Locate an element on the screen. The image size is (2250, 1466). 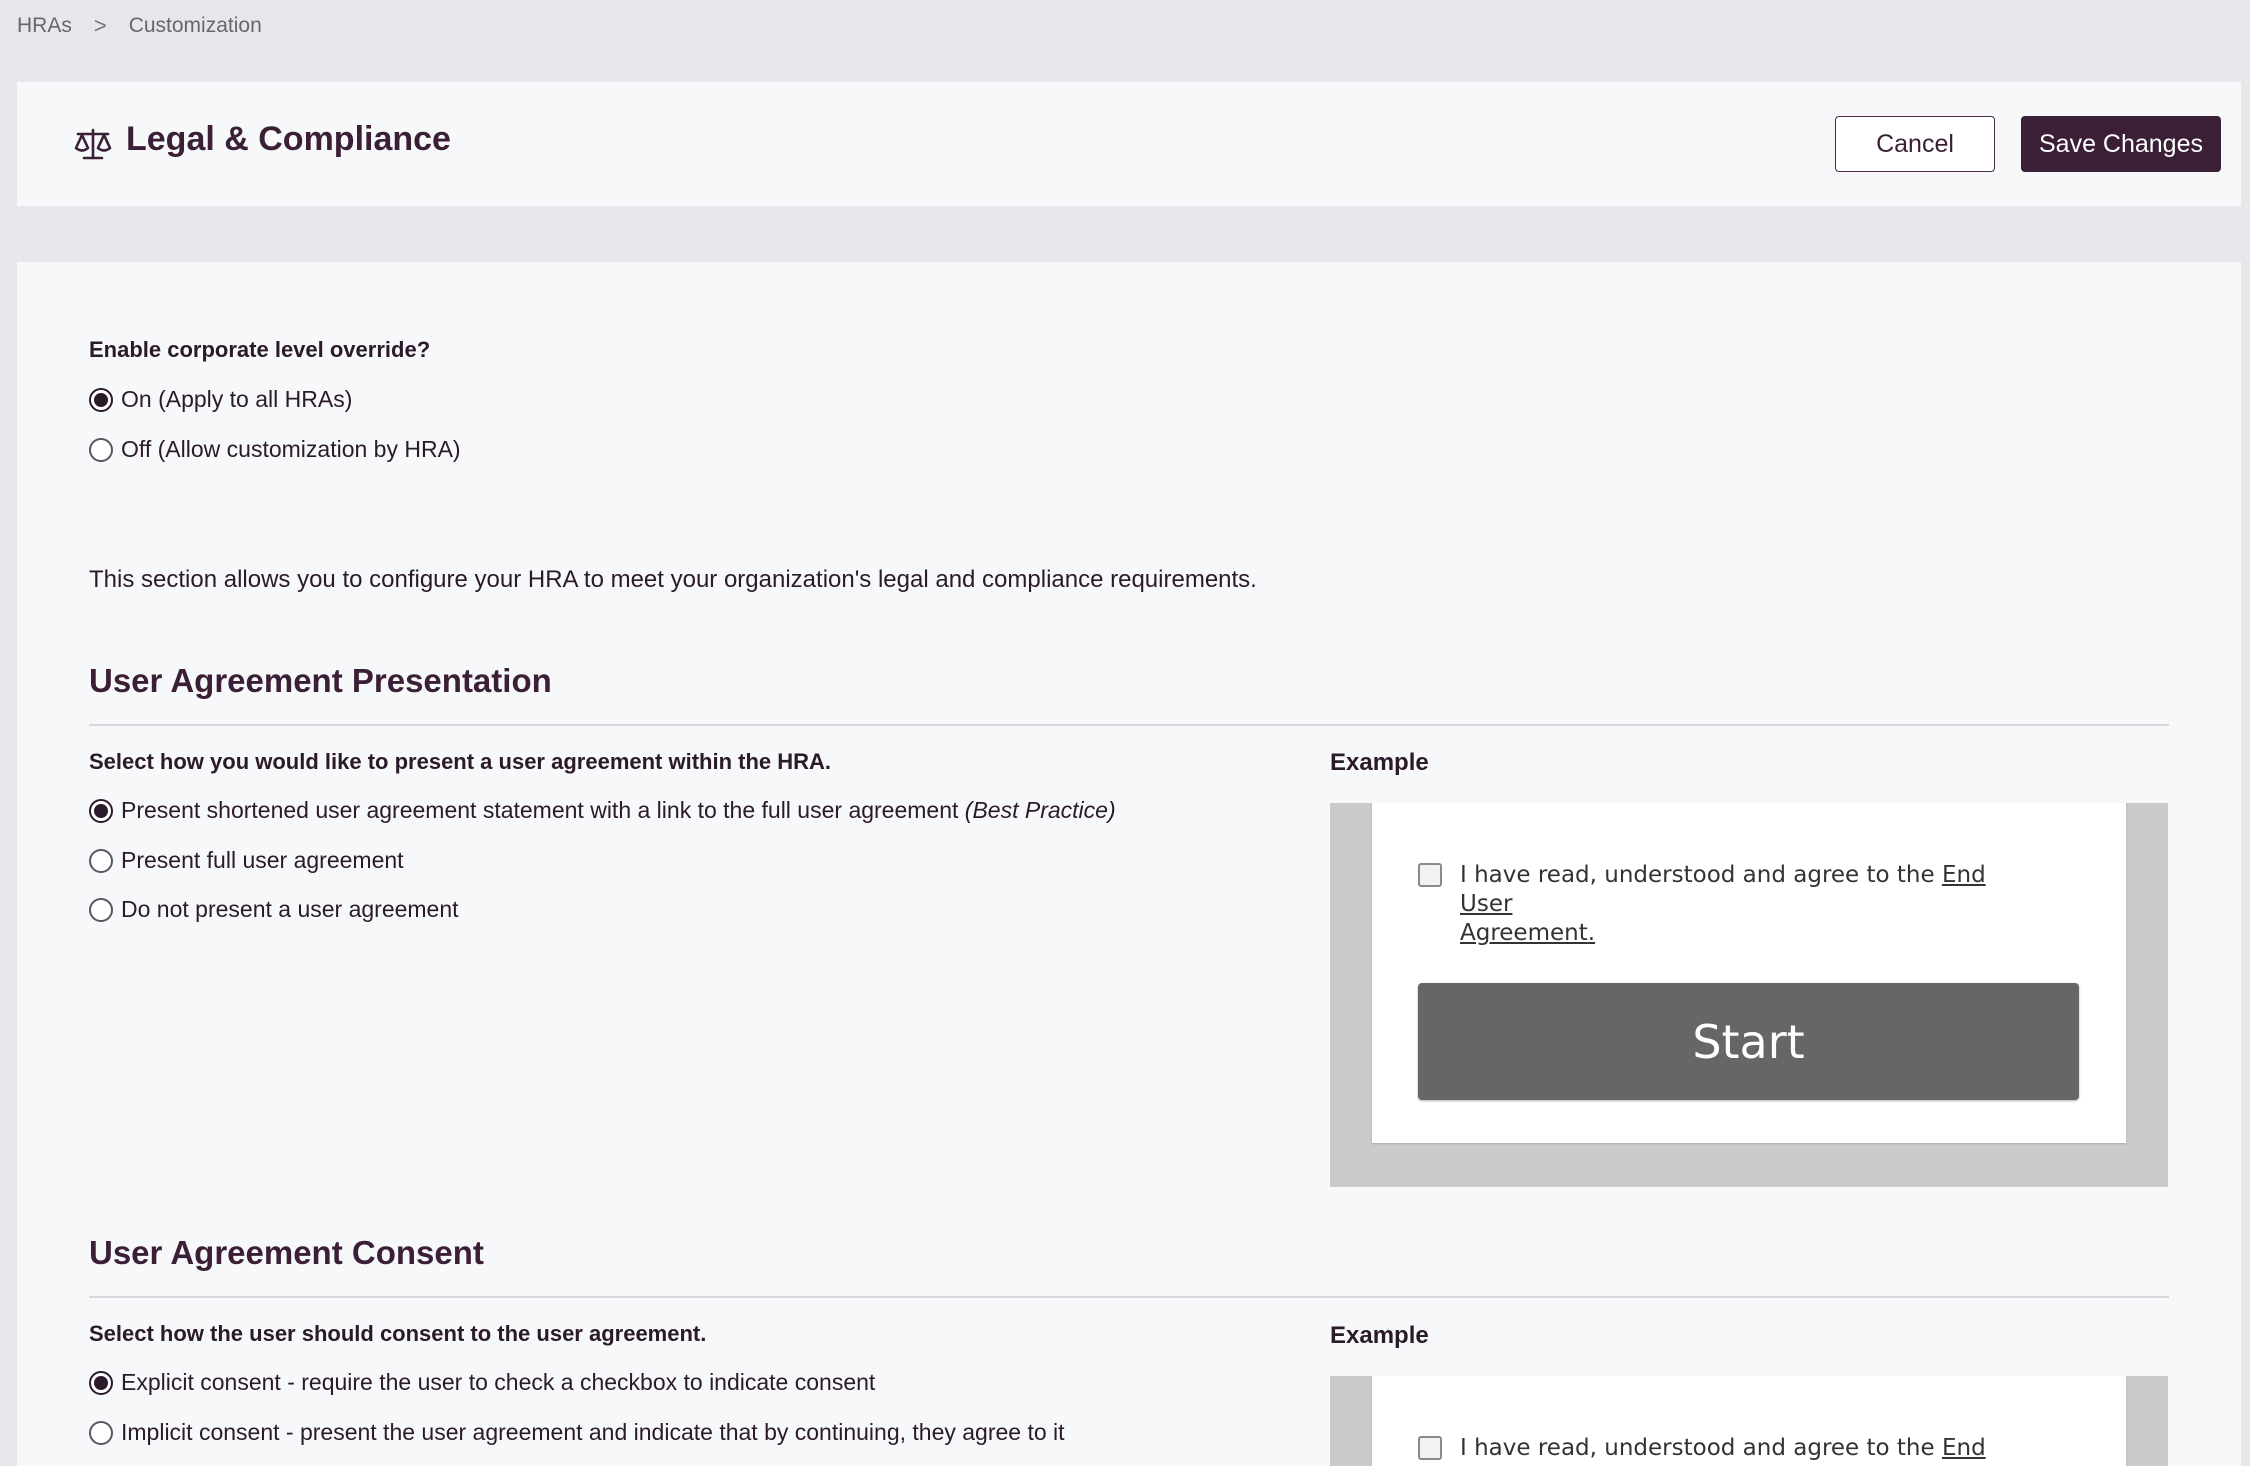
radio-label: Off (Allow customization by HRA) is located at coordinates (291, 449).